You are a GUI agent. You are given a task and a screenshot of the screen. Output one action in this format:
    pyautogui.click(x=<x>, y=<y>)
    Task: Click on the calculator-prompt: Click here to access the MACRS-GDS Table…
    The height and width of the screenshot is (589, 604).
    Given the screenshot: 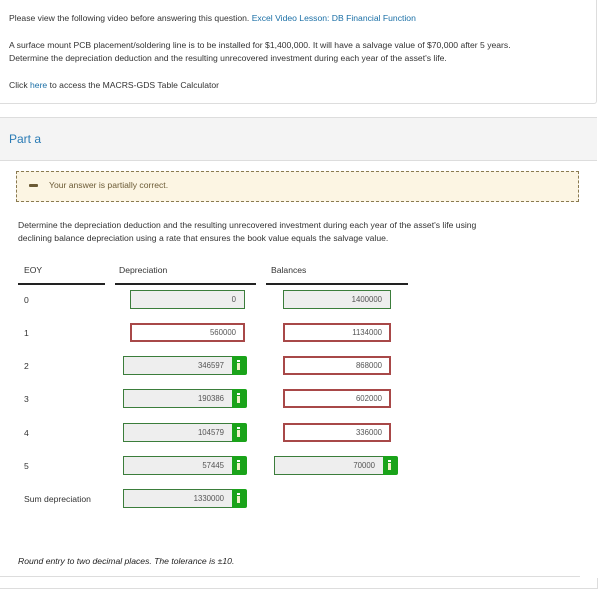 What is the action you would take?
    pyautogui.click(x=114, y=85)
    